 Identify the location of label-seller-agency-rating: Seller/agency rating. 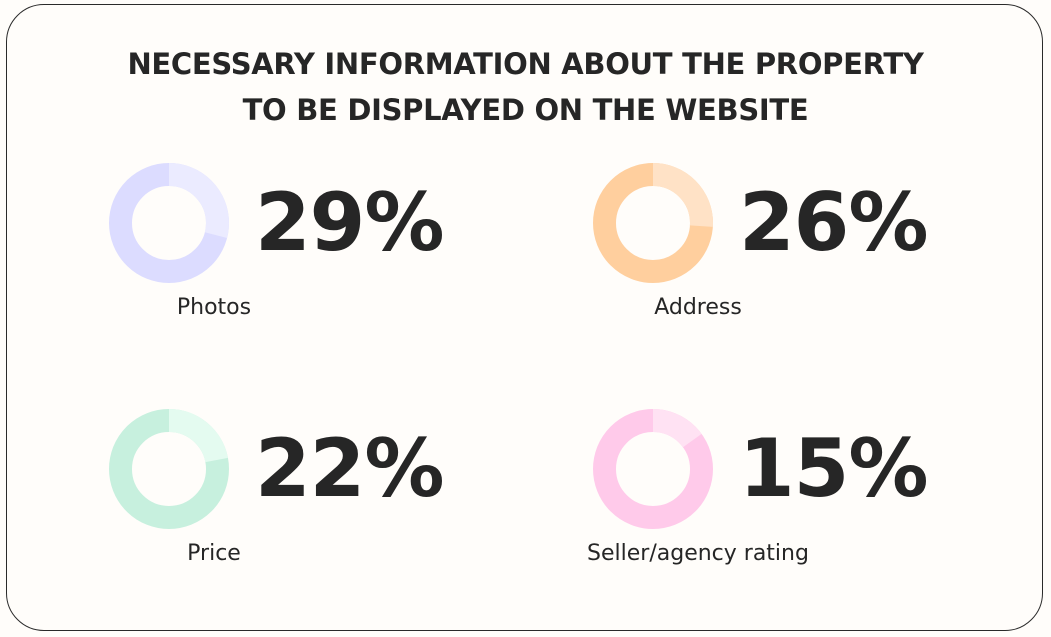
(698, 553).